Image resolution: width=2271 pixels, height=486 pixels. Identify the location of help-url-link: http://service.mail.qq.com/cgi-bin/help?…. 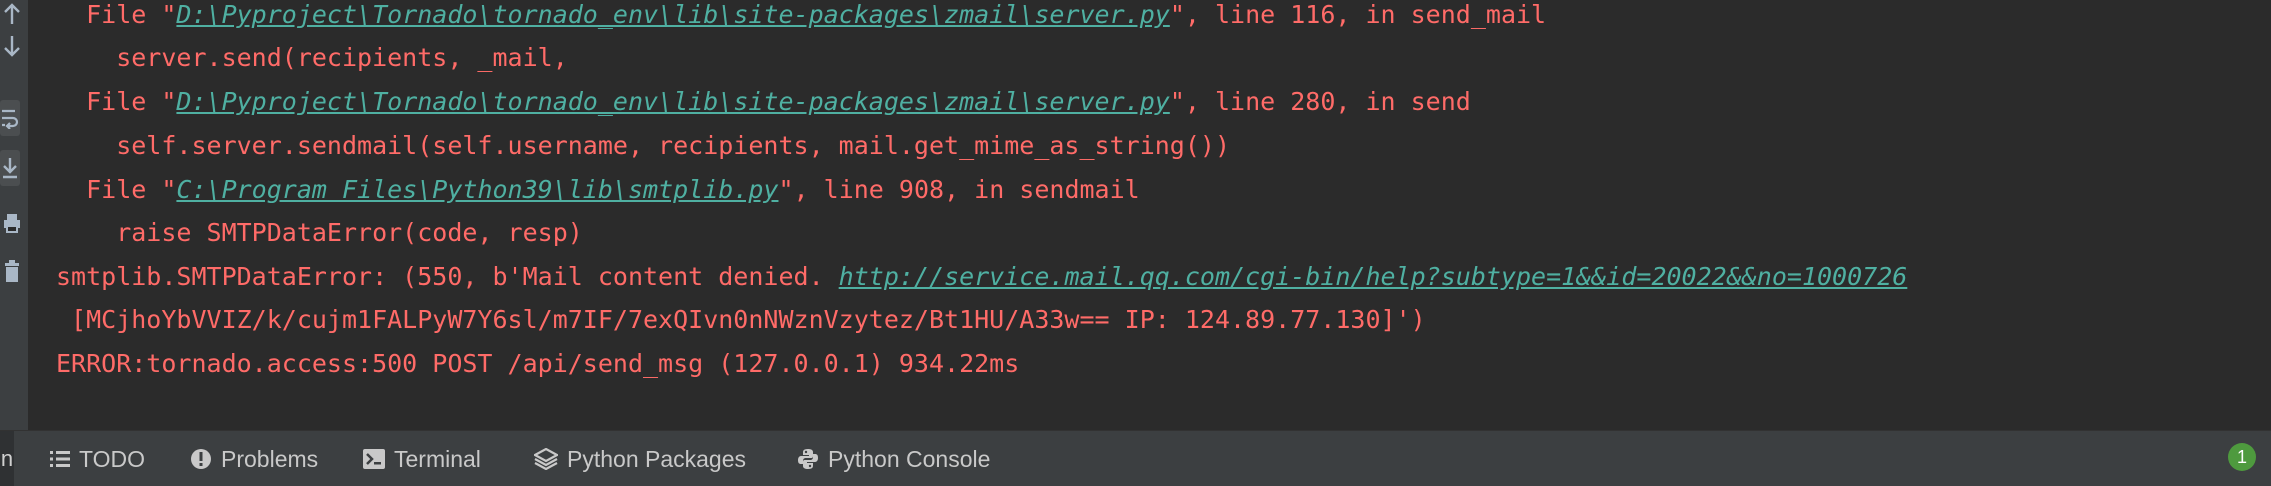
(1373, 276).